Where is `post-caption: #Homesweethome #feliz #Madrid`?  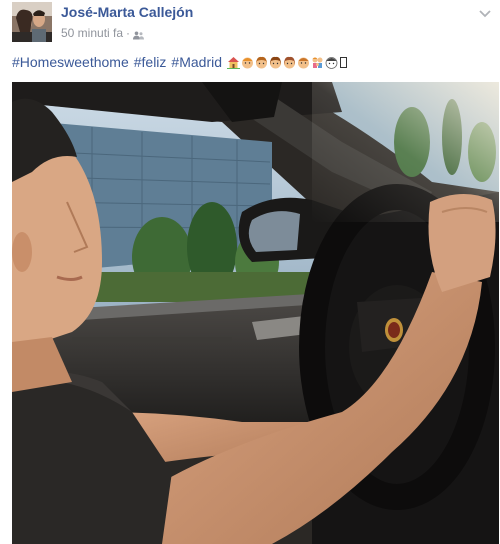
post-caption: #Homesweethome #feliz #Madrid is located at coordinates (182, 62).